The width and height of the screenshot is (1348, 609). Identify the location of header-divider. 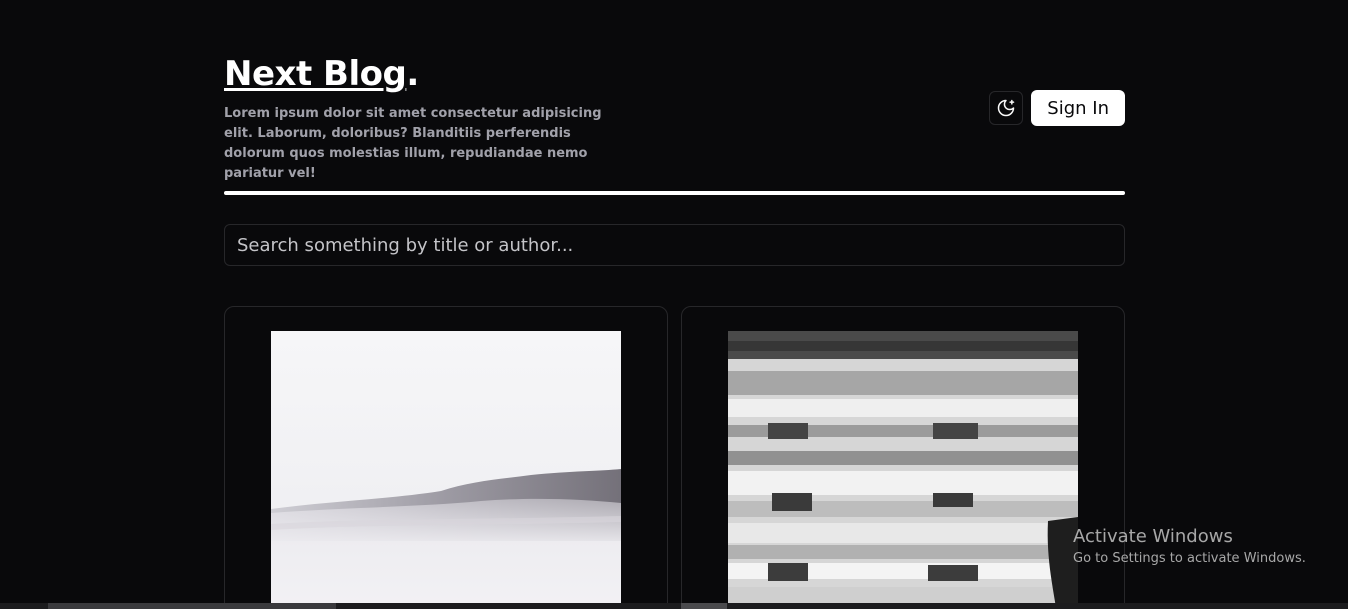
(674, 193).